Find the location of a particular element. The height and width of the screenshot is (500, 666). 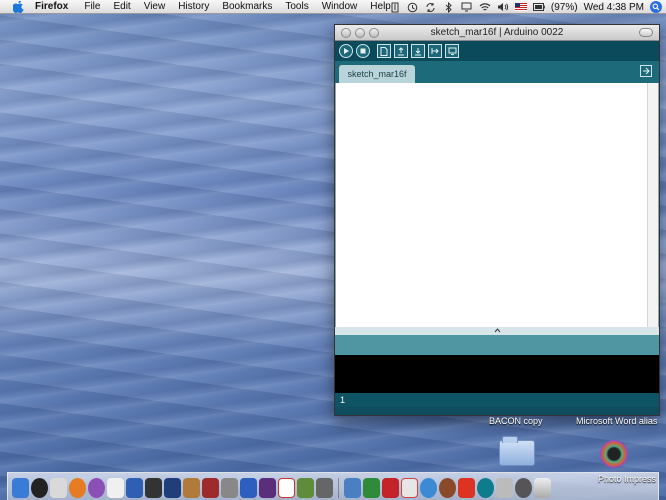

stop-button is located at coordinates (363, 51).